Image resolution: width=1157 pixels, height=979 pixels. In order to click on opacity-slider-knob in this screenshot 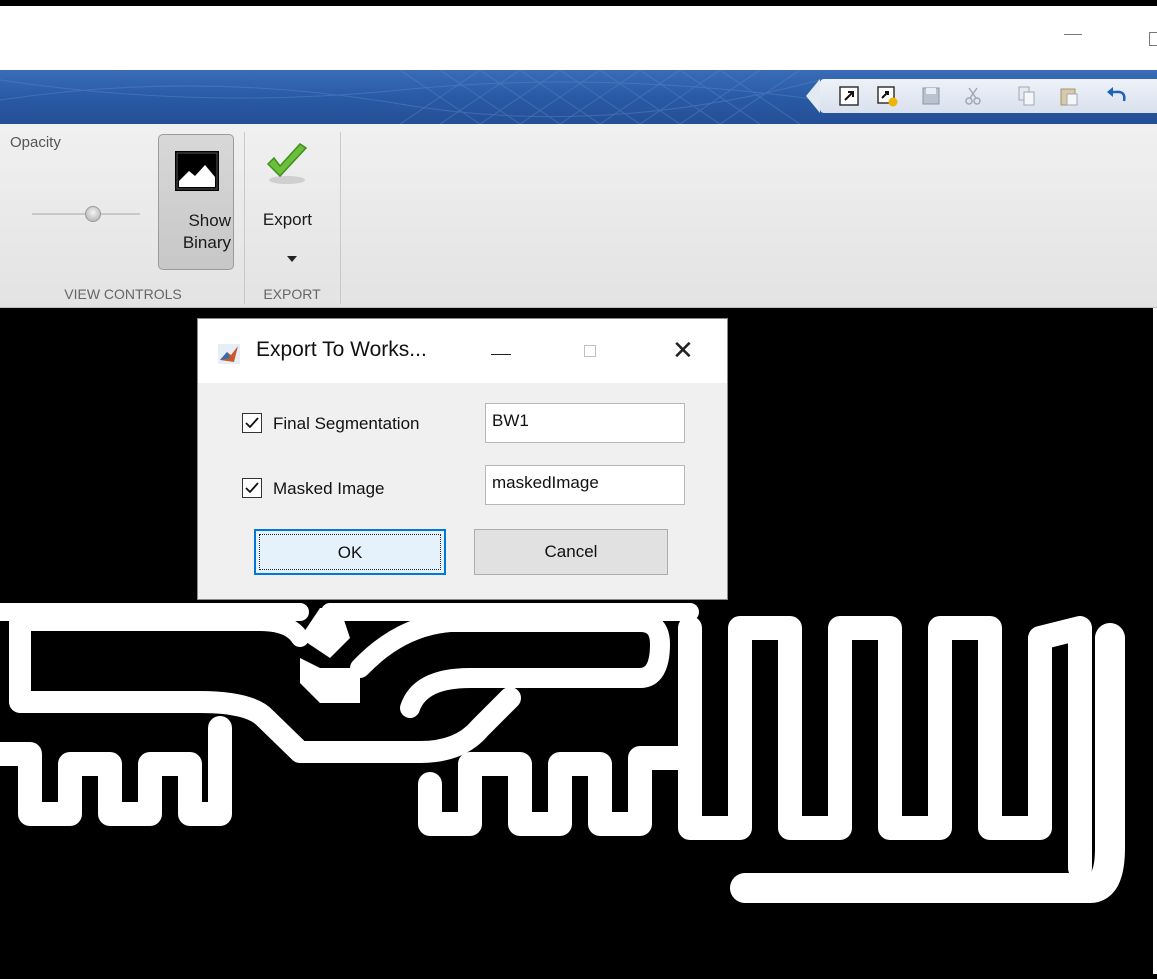, I will do `click(93, 214)`.